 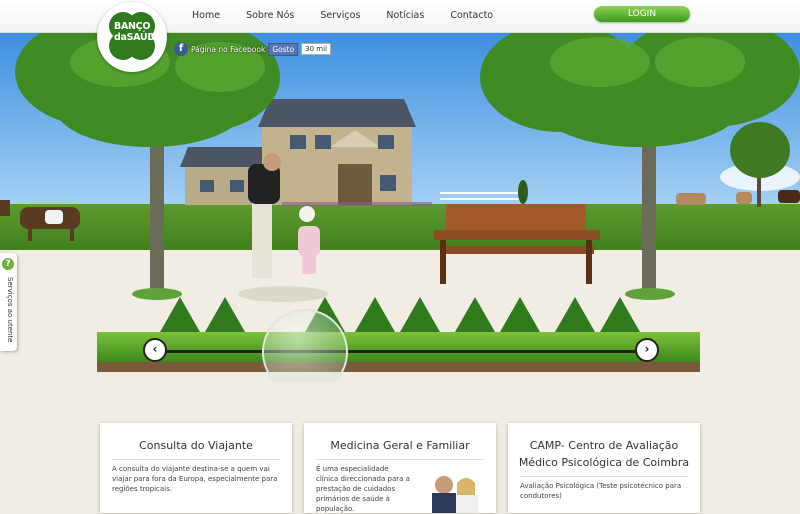 I want to click on nav-home: Home, so click(x=206, y=15).